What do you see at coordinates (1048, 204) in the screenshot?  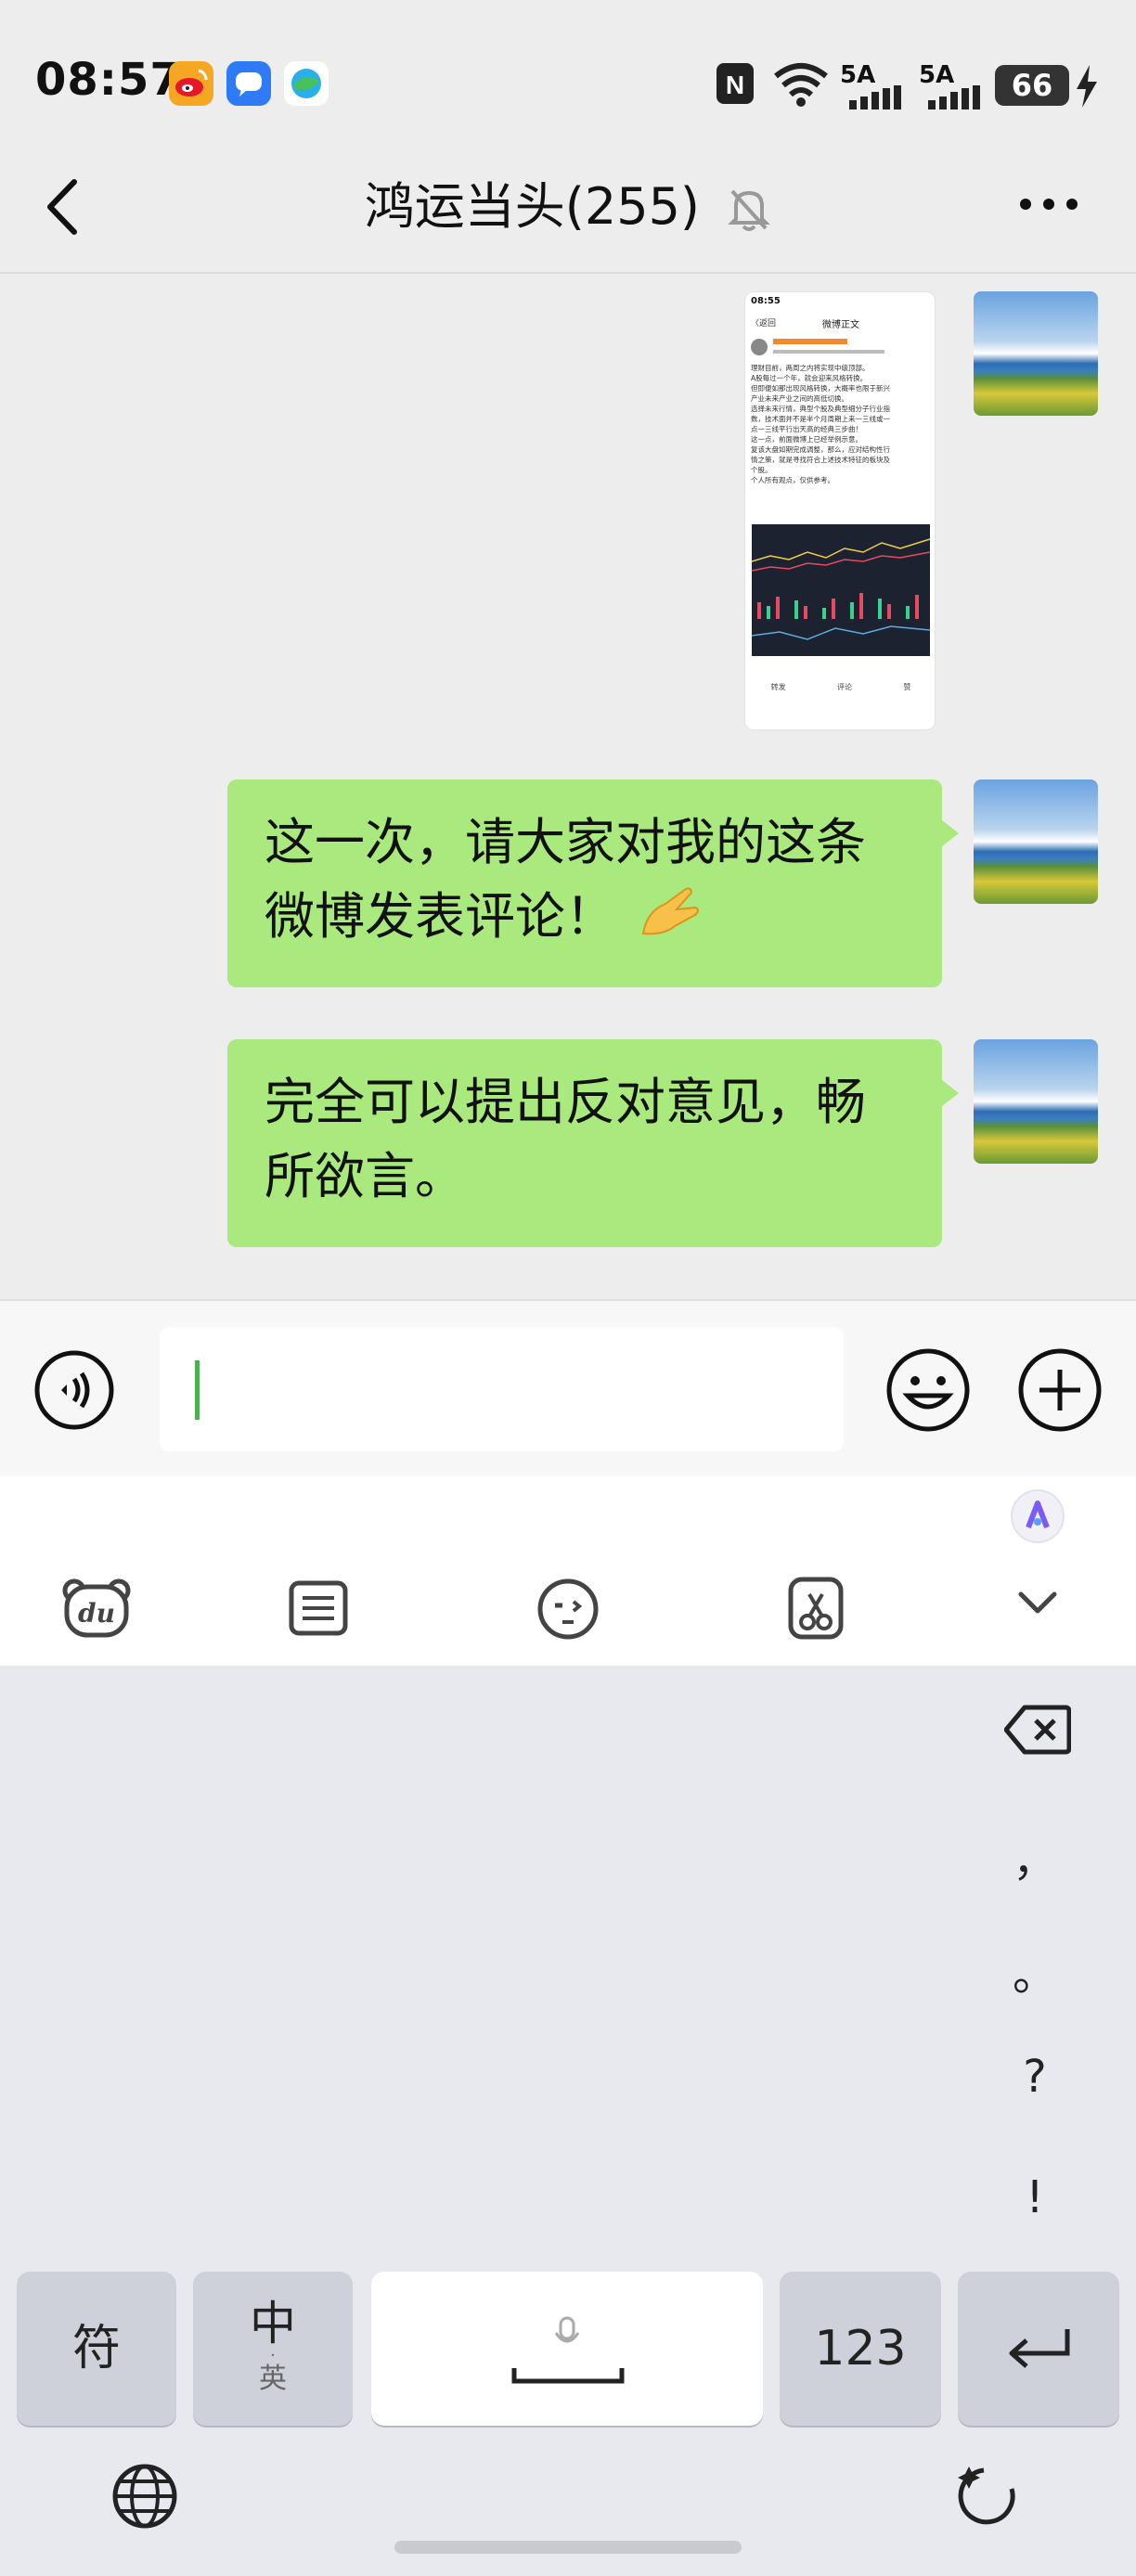 I see `more-options-icon` at bounding box center [1048, 204].